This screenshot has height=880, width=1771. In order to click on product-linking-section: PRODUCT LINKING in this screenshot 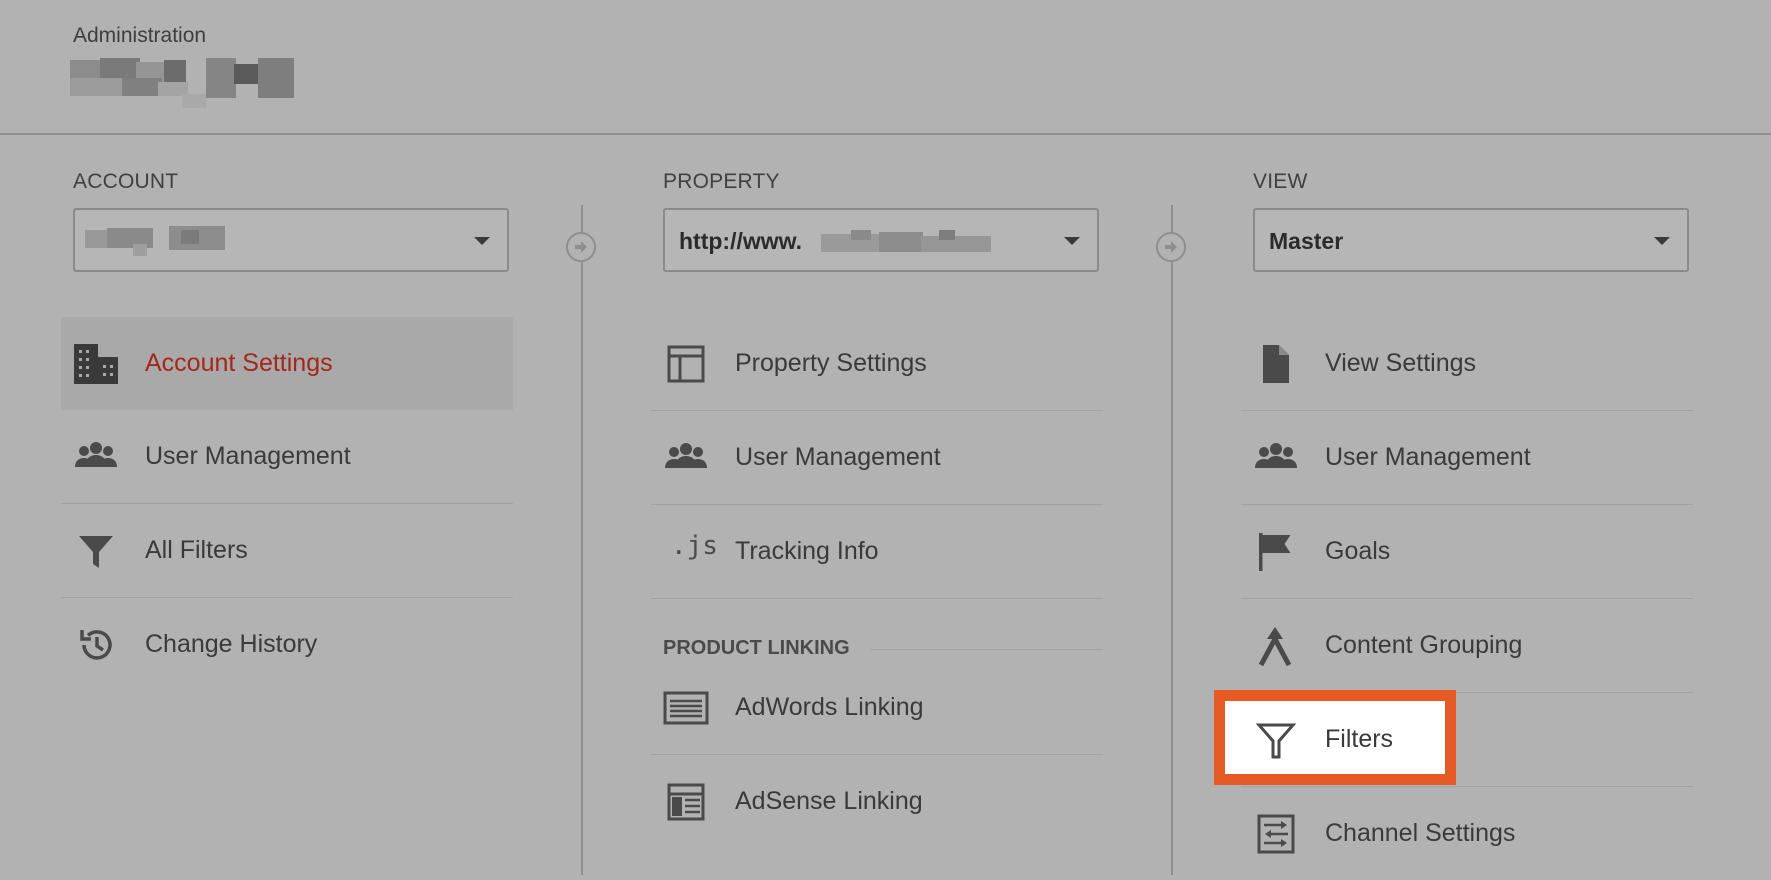, I will do `click(877, 630)`.